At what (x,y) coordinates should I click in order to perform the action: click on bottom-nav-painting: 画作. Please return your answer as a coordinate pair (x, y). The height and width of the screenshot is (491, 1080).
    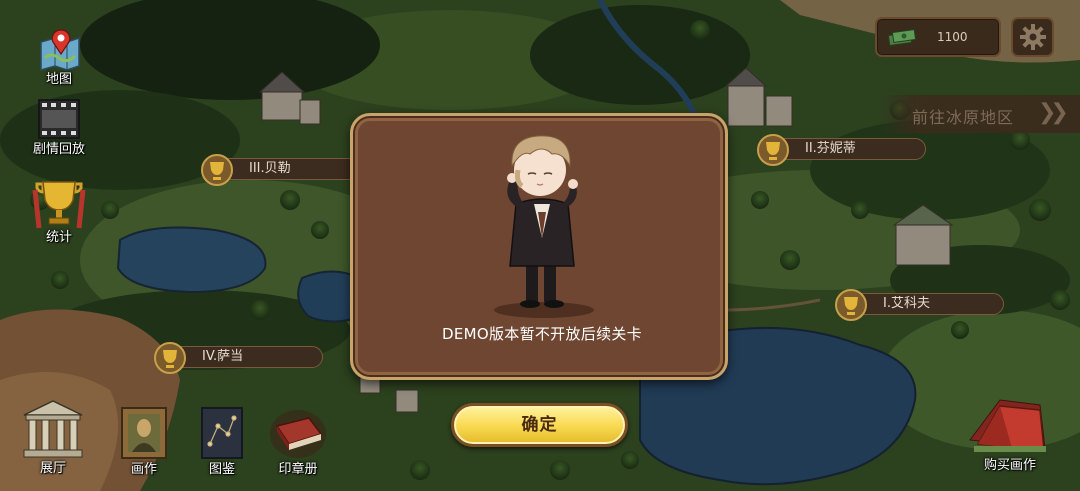
    Looking at the image, I should click on (144, 440).